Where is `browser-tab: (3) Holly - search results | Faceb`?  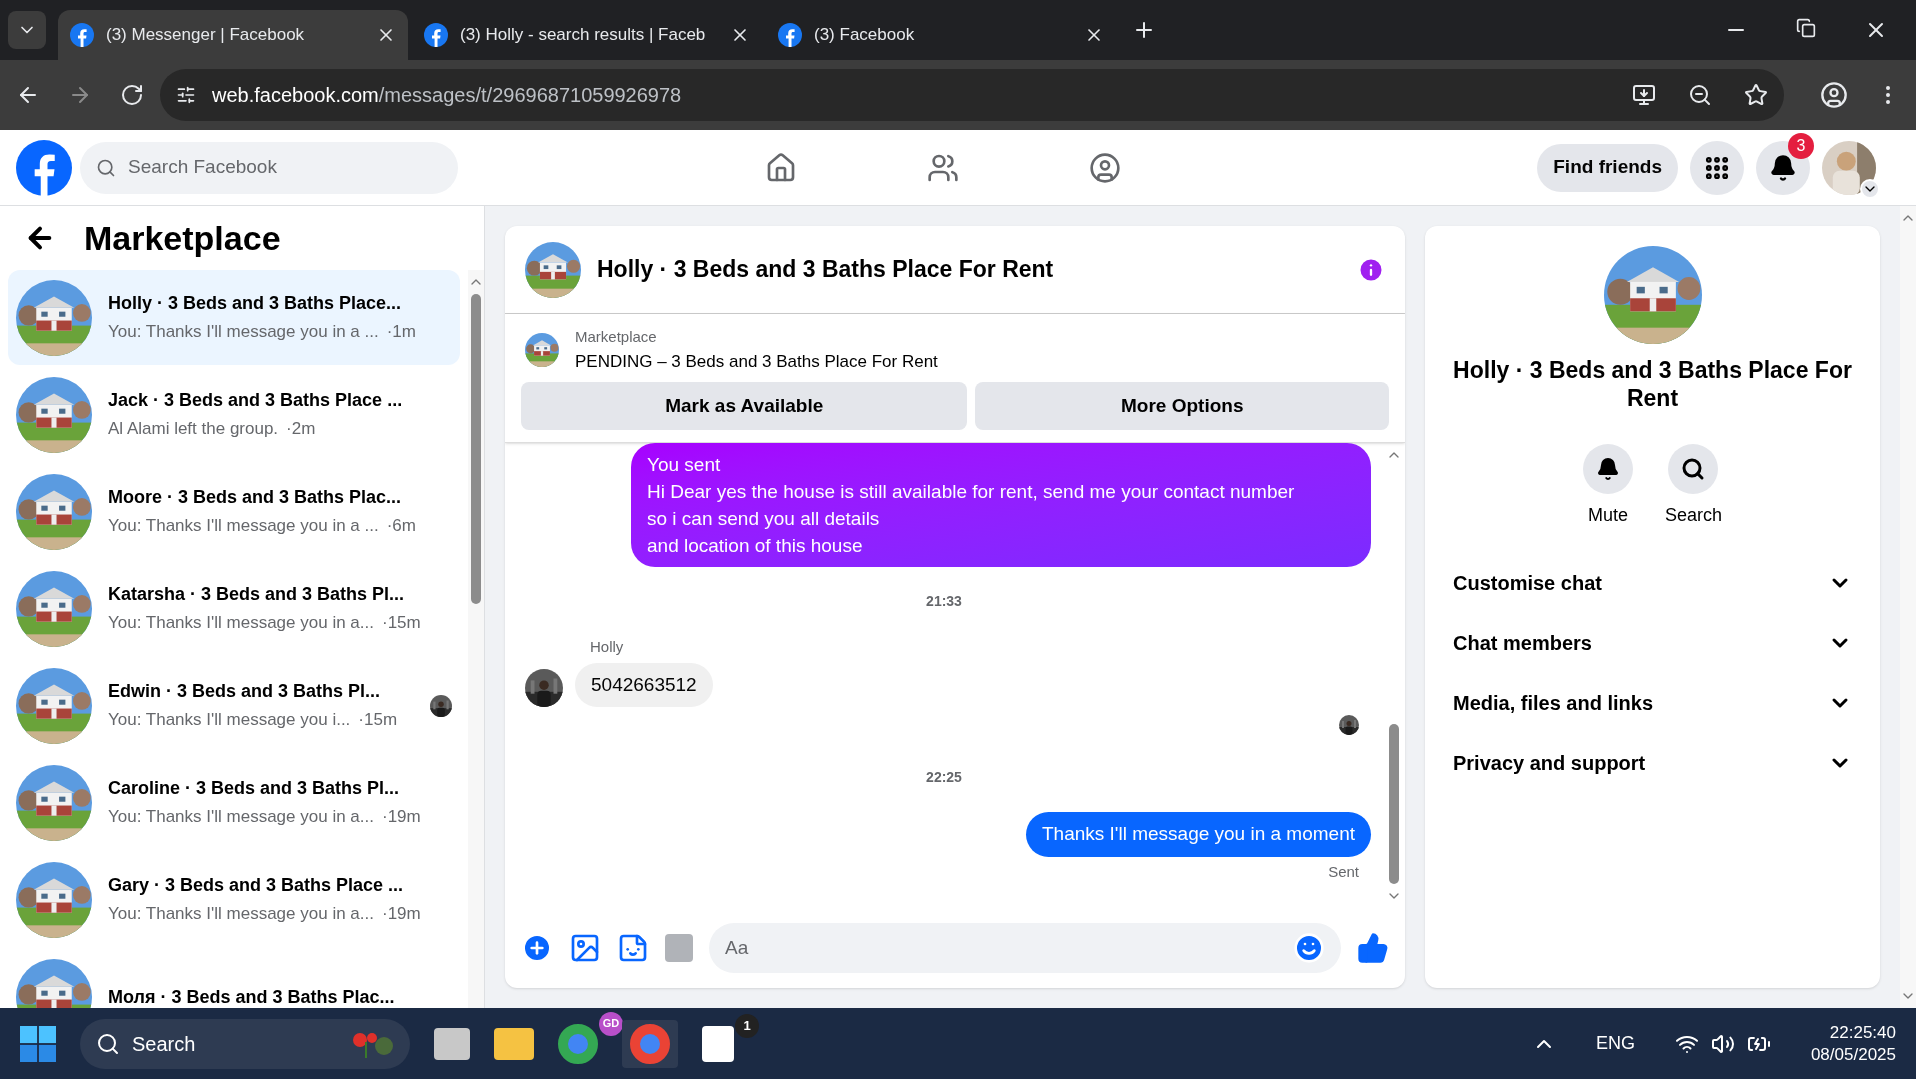
browser-tab: (3) Holly - search results | Faceb is located at coordinates (587, 35).